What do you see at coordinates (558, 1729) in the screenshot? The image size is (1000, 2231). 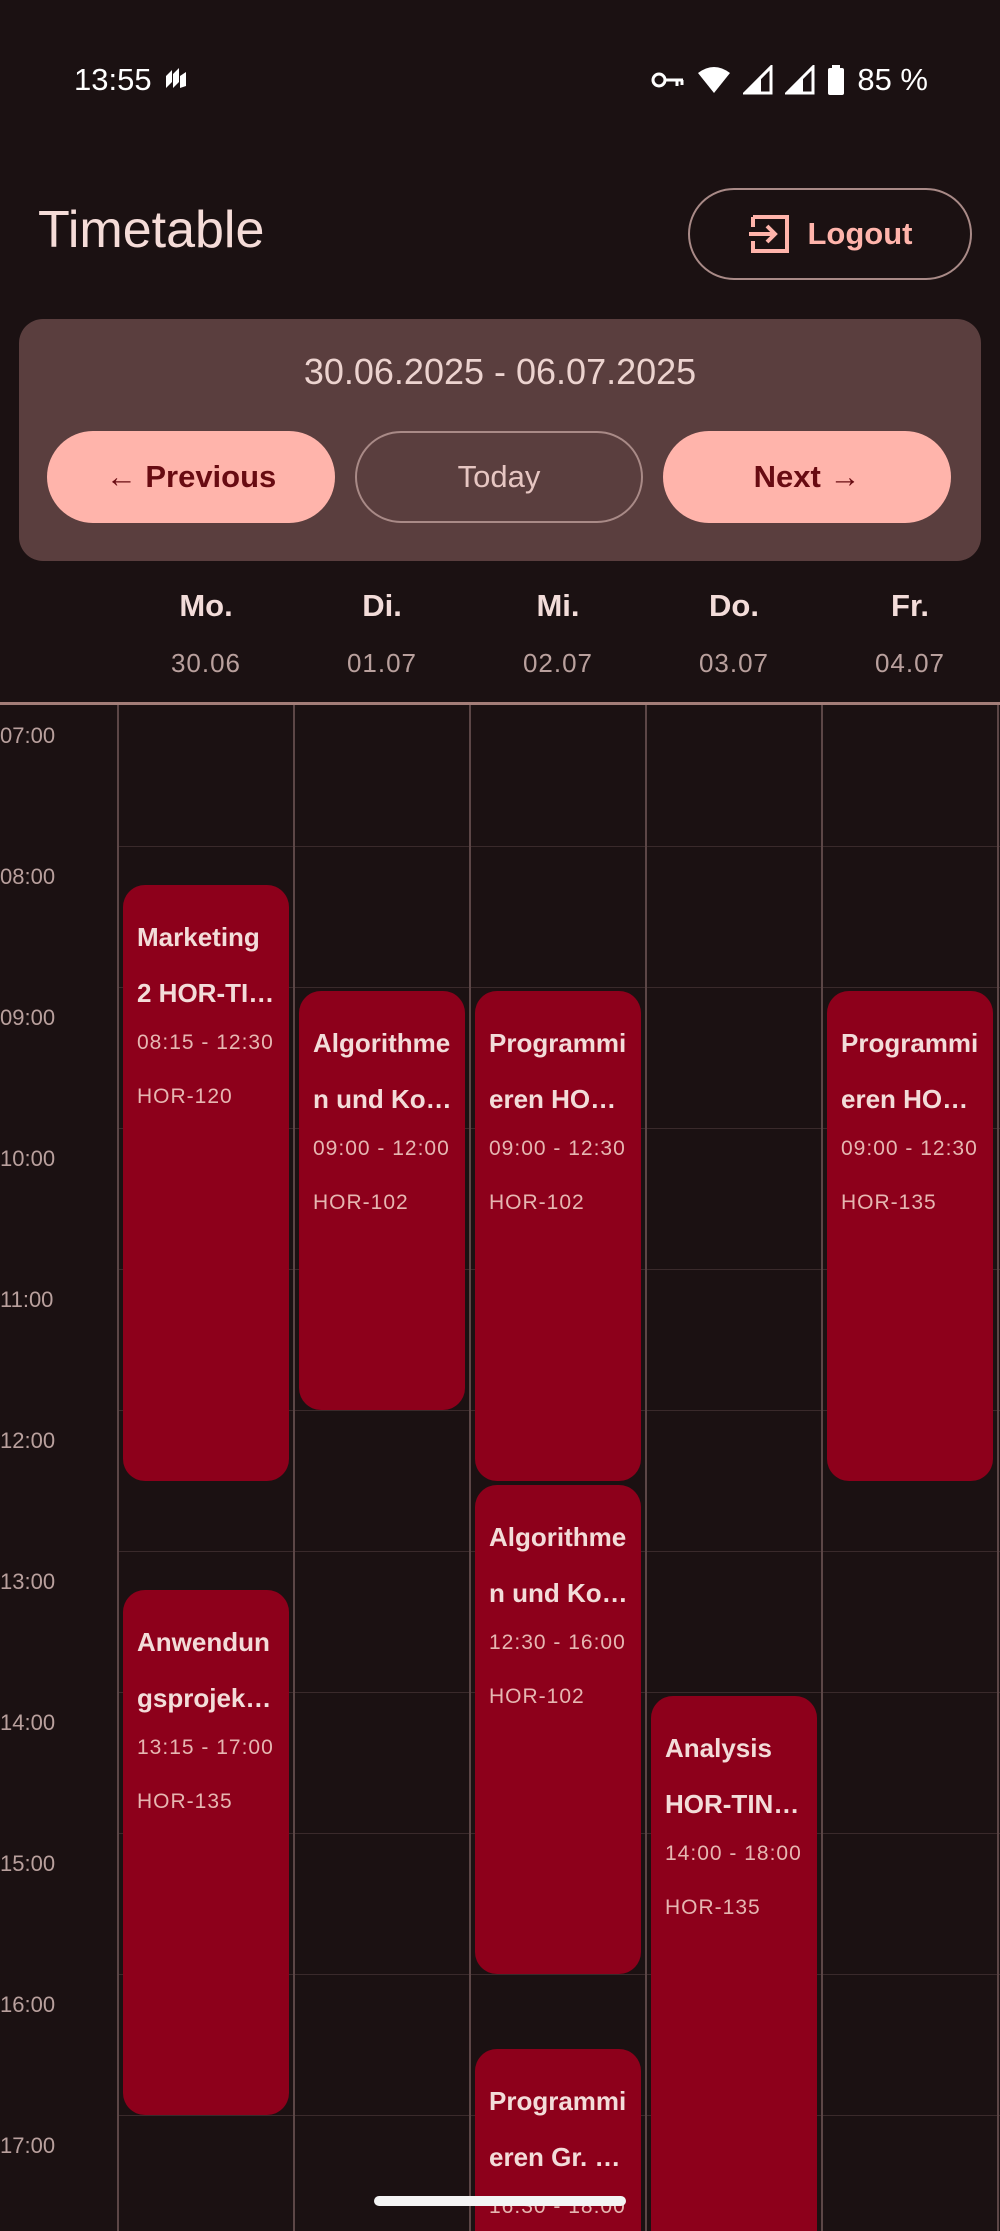 I see `event-card: Algorithme n und Ko… 12:30 - 16:00 HOR-102` at bounding box center [558, 1729].